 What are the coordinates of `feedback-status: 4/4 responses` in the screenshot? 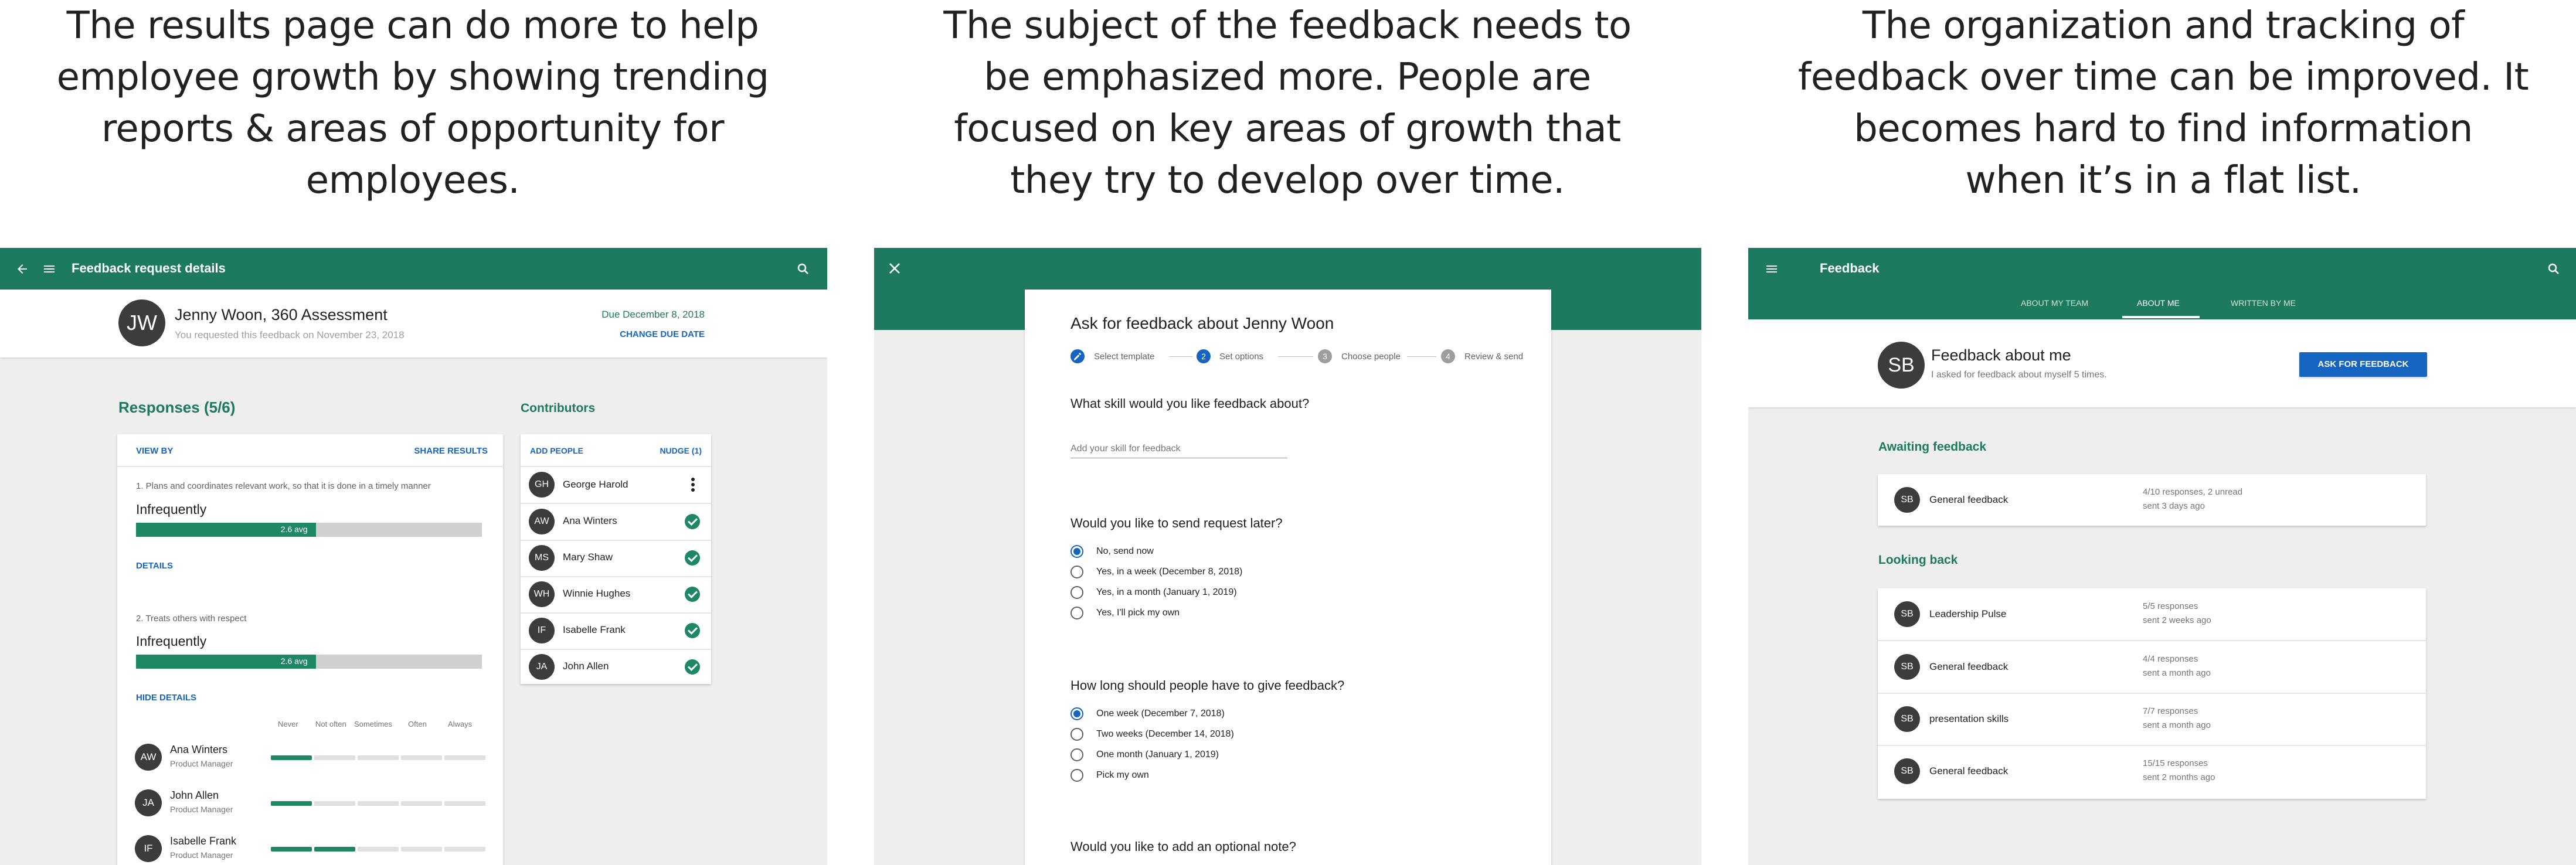 It's located at (2170, 659).